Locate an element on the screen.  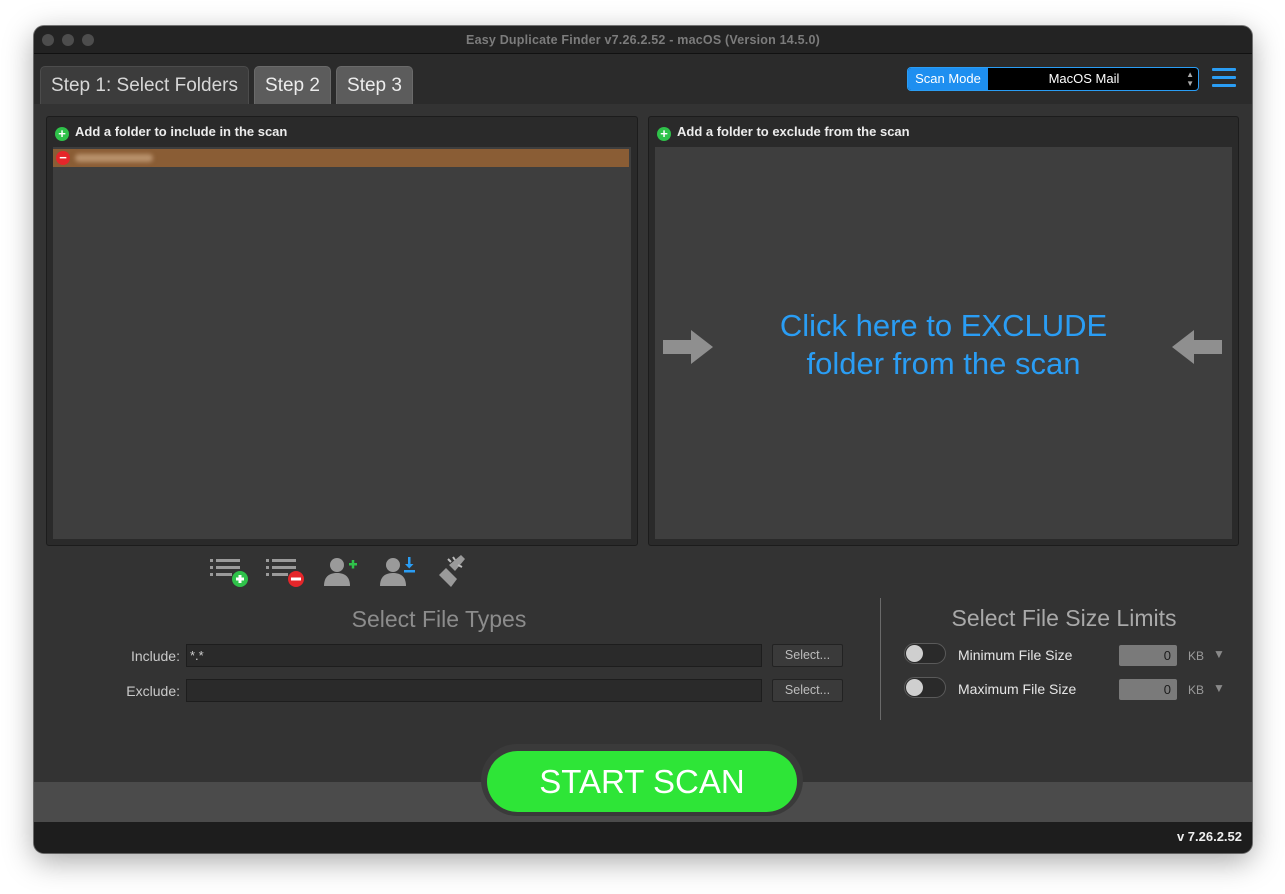
exclude-types-input is located at coordinates (474, 690).